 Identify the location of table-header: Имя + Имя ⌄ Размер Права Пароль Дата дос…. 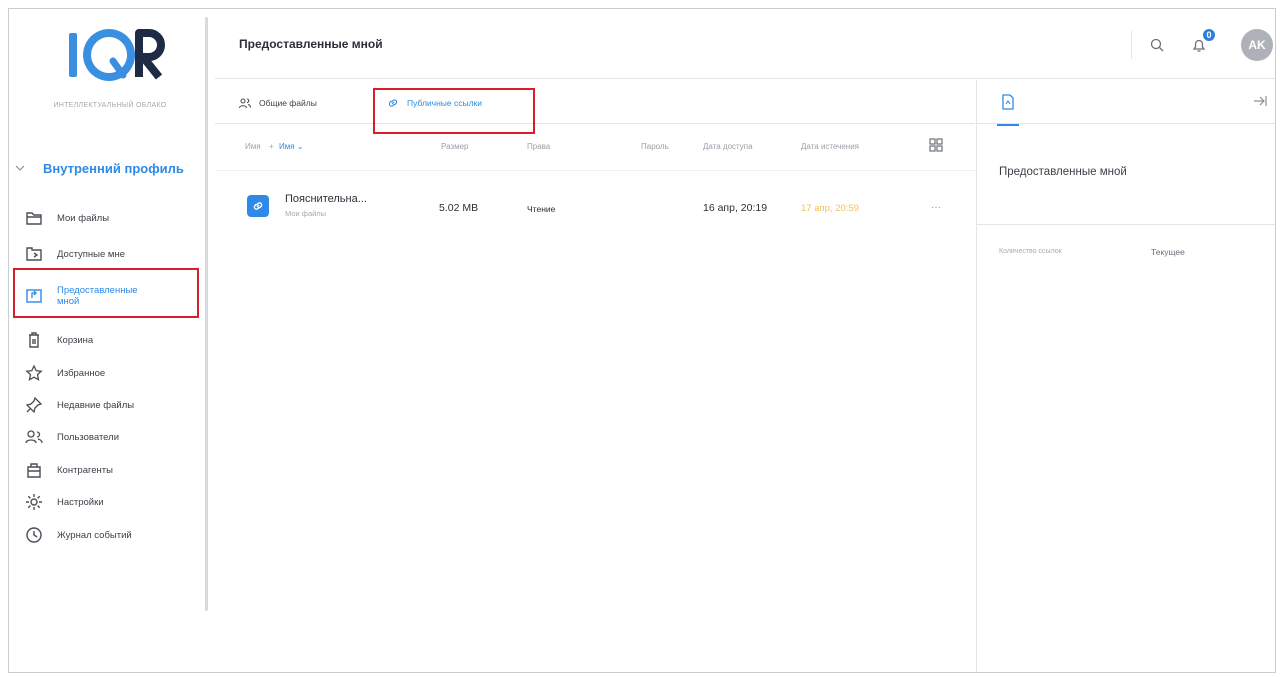
(595, 150).